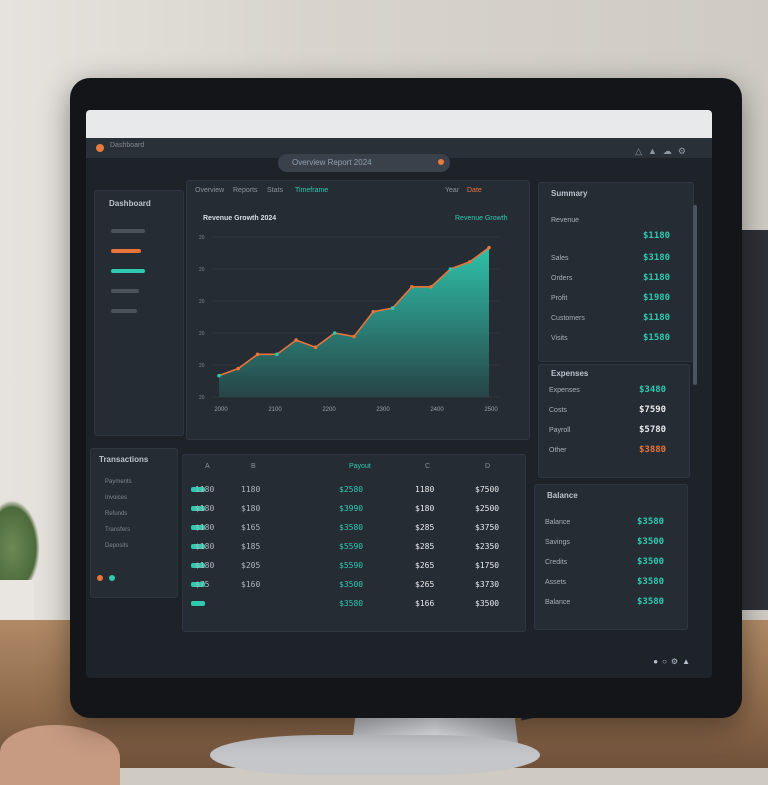 This screenshot has height=785, width=768. Describe the element at coordinates (688, 661) in the screenshot. I see `user-icon: ▲` at that location.